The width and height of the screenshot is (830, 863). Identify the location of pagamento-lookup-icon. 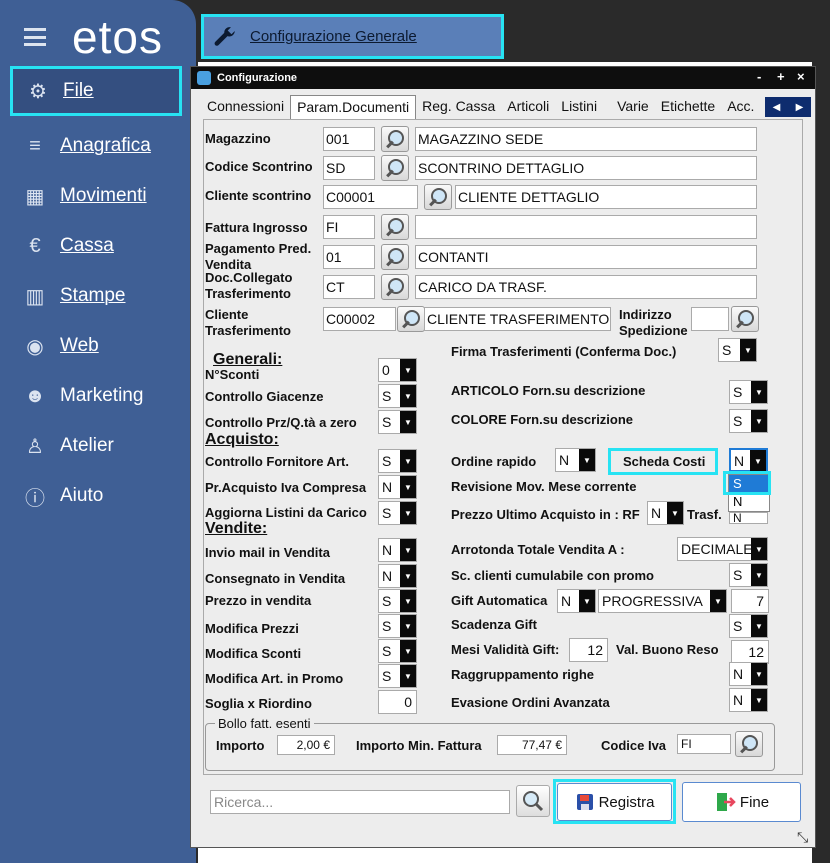
(395, 257).